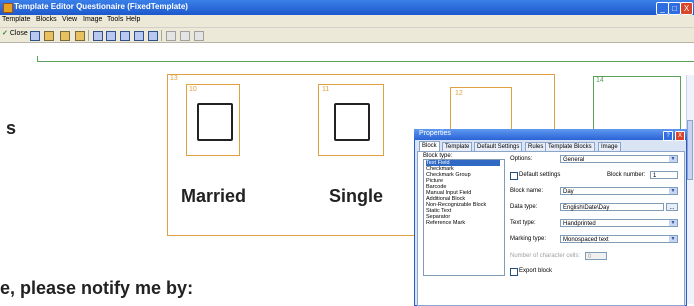 This screenshot has width=694, height=306. What do you see at coordinates (46, 19) in the screenshot?
I see `menu-blocks: Blocks` at bounding box center [46, 19].